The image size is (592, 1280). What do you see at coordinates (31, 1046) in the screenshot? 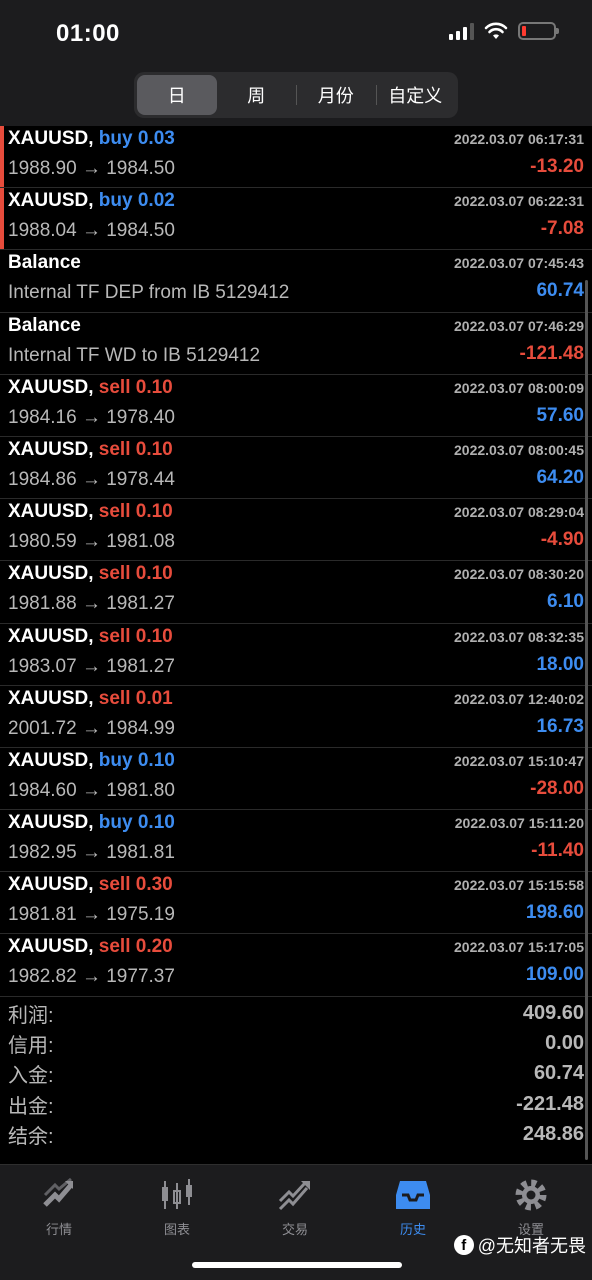
I see `summary-label: 信用:` at bounding box center [31, 1046].